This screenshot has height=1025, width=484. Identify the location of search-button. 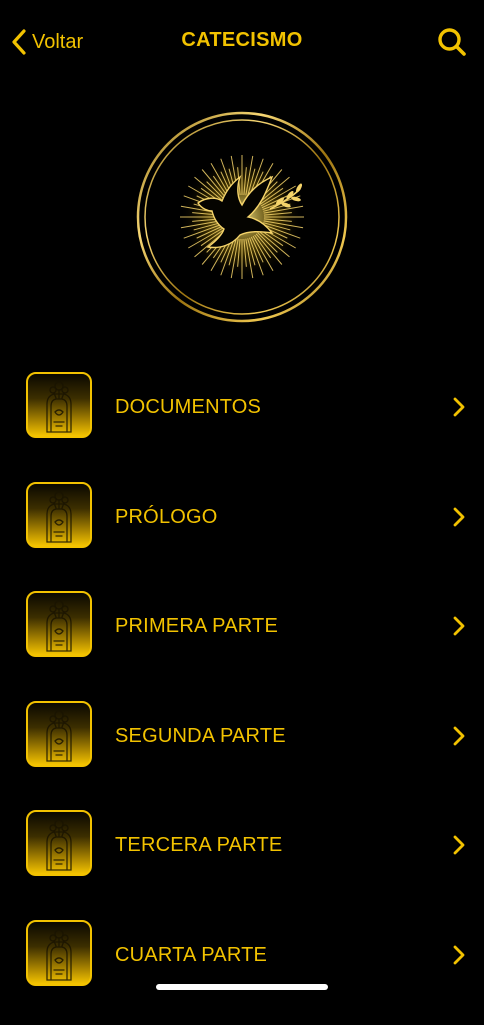
(452, 42).